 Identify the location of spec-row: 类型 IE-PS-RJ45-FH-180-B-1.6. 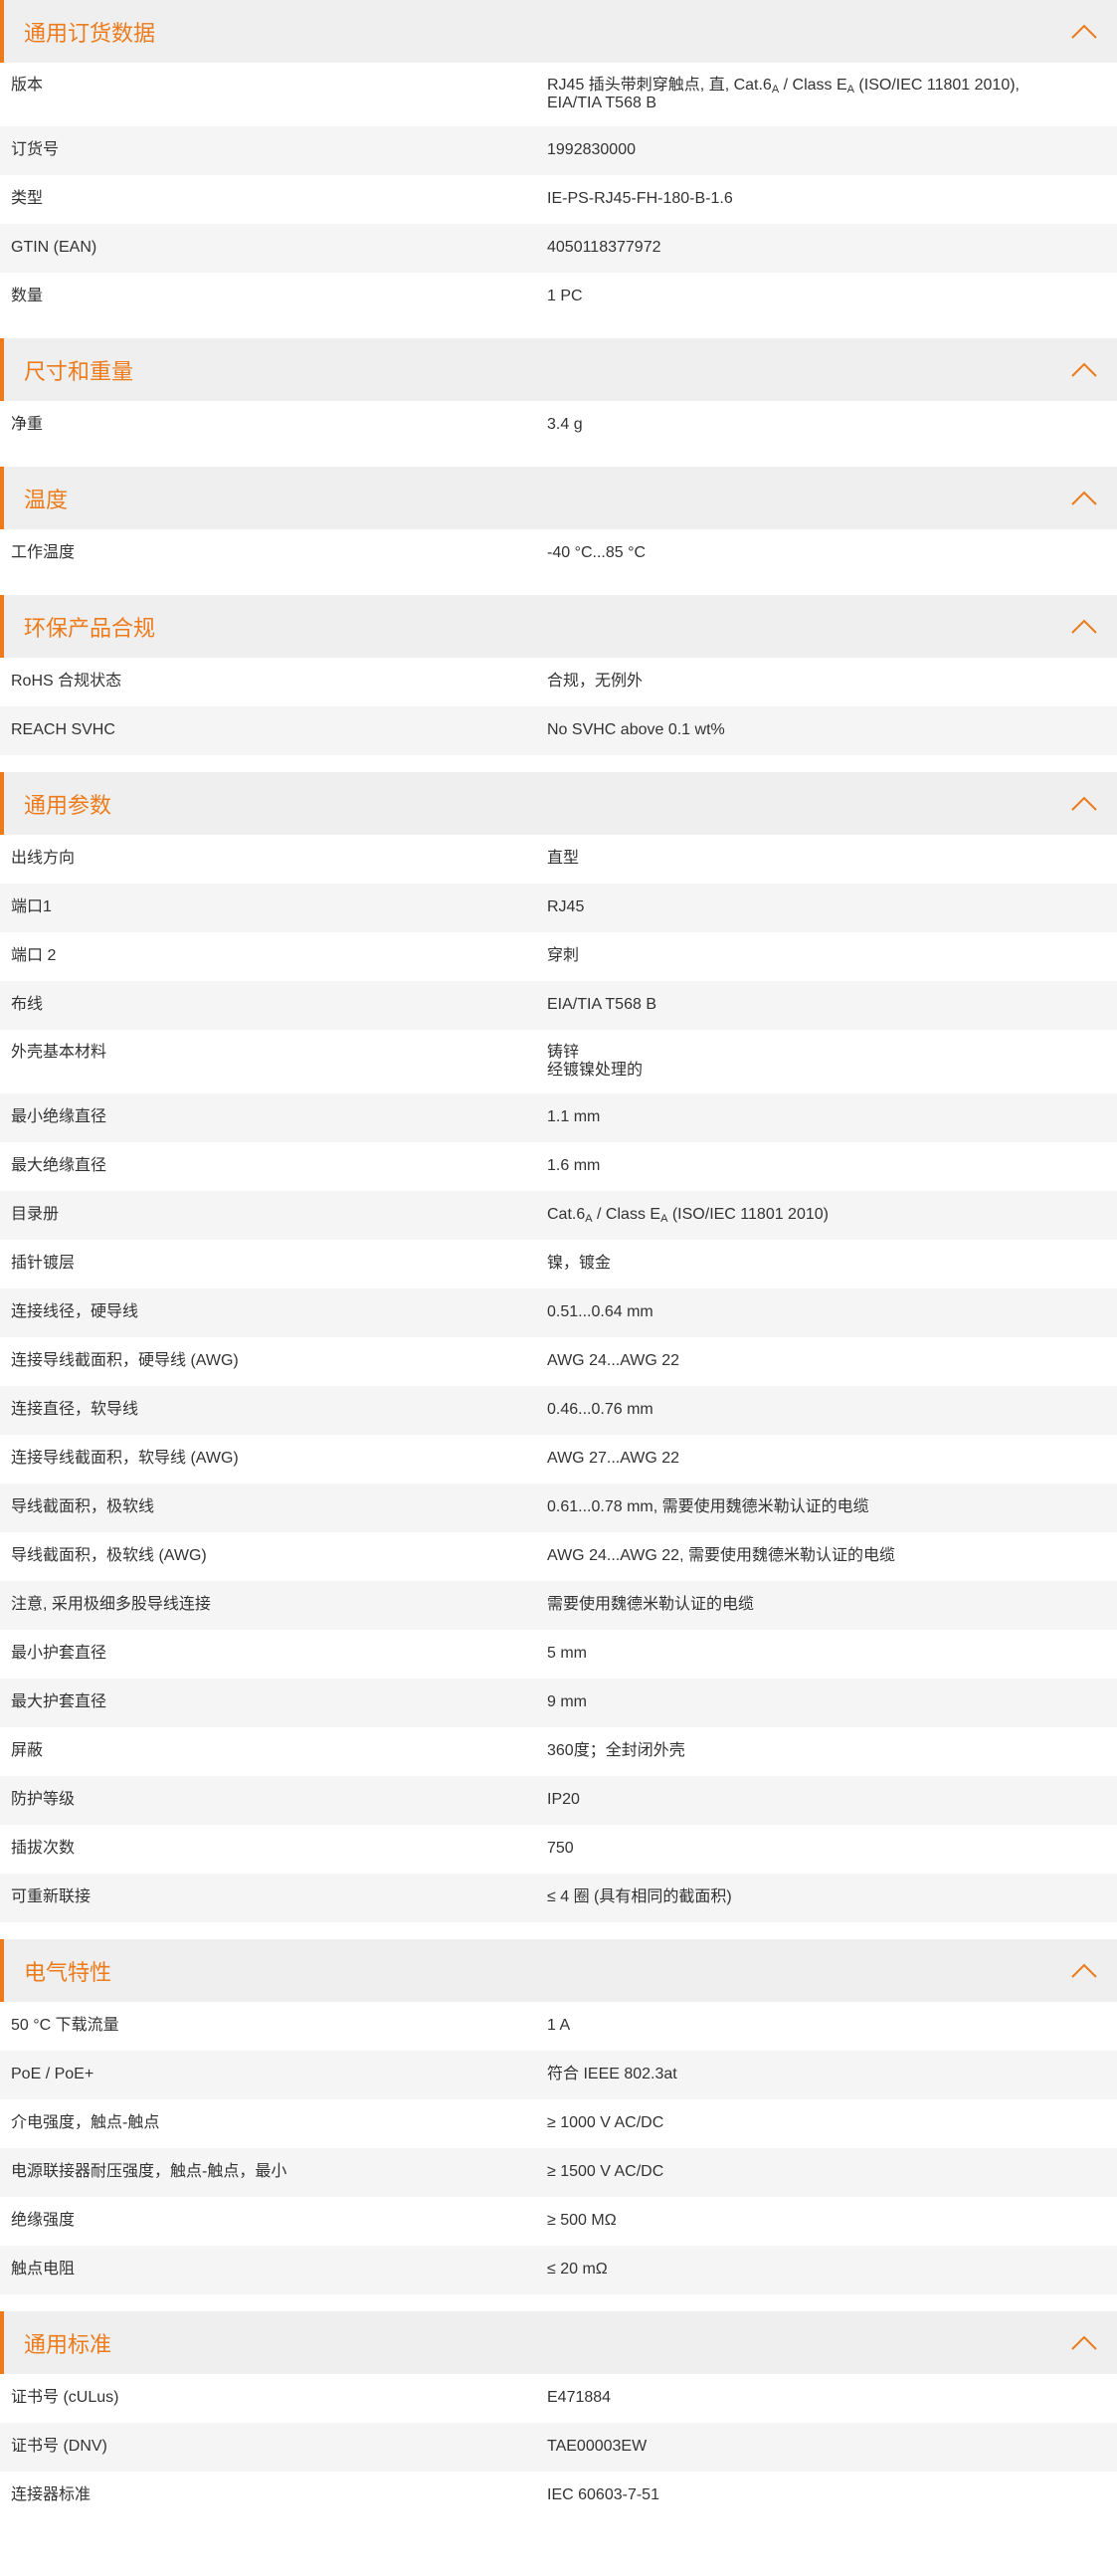
(558, 199).